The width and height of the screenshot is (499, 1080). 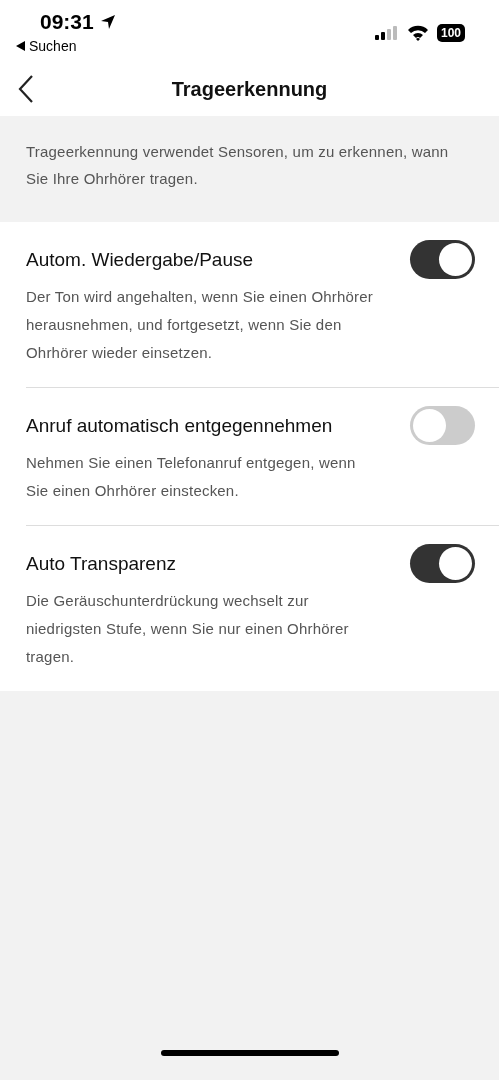 I want to click on battery-level: 100, so click(x=450, y=33).